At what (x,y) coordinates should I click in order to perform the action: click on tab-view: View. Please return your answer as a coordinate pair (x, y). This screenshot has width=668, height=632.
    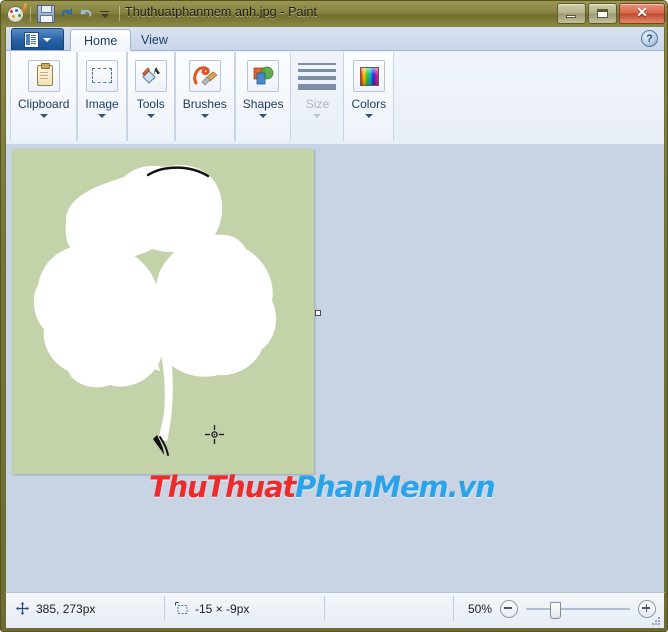
    Looking at the image, I should click on (154, 40).